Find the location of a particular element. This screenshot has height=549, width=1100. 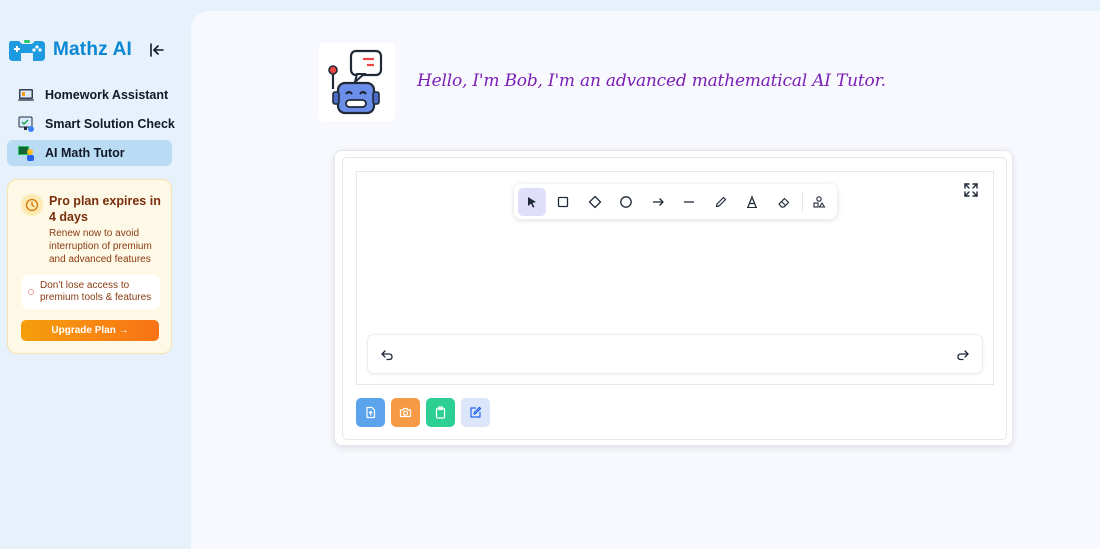

gamepad-logo-icon is located at coordinates (27, 50).